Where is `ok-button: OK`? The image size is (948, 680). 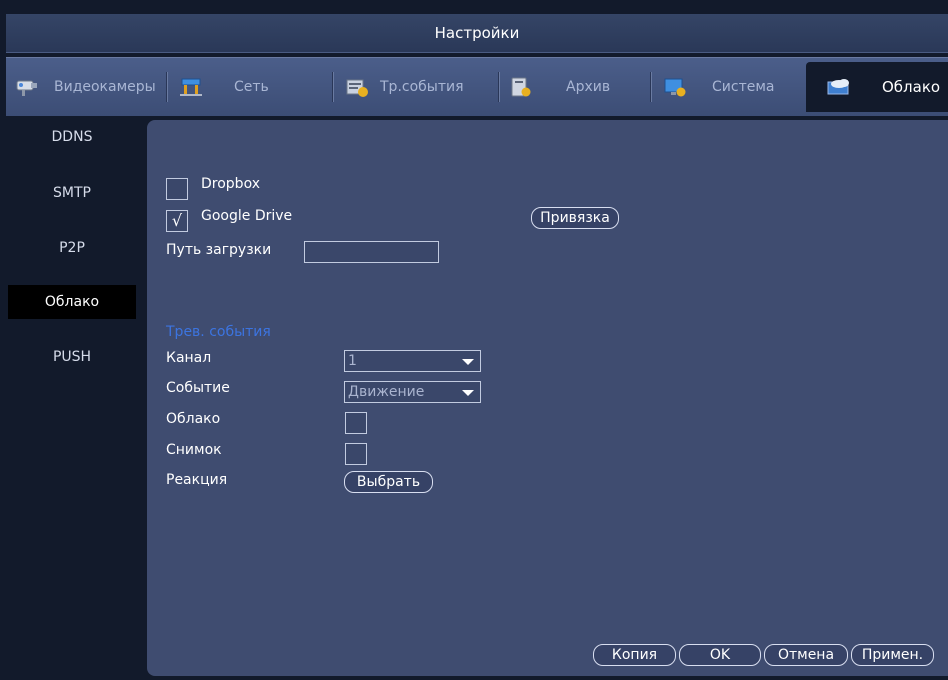 ok-button: OK is located at coordinates (720, 655).